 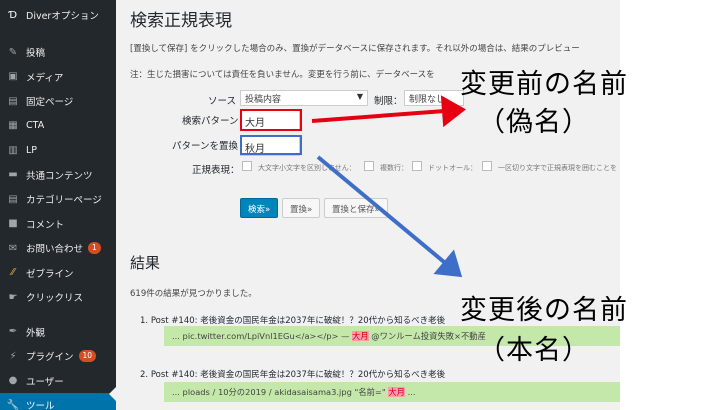 I want to click on limit-select: 制限なし, so click(x=434, y=98).